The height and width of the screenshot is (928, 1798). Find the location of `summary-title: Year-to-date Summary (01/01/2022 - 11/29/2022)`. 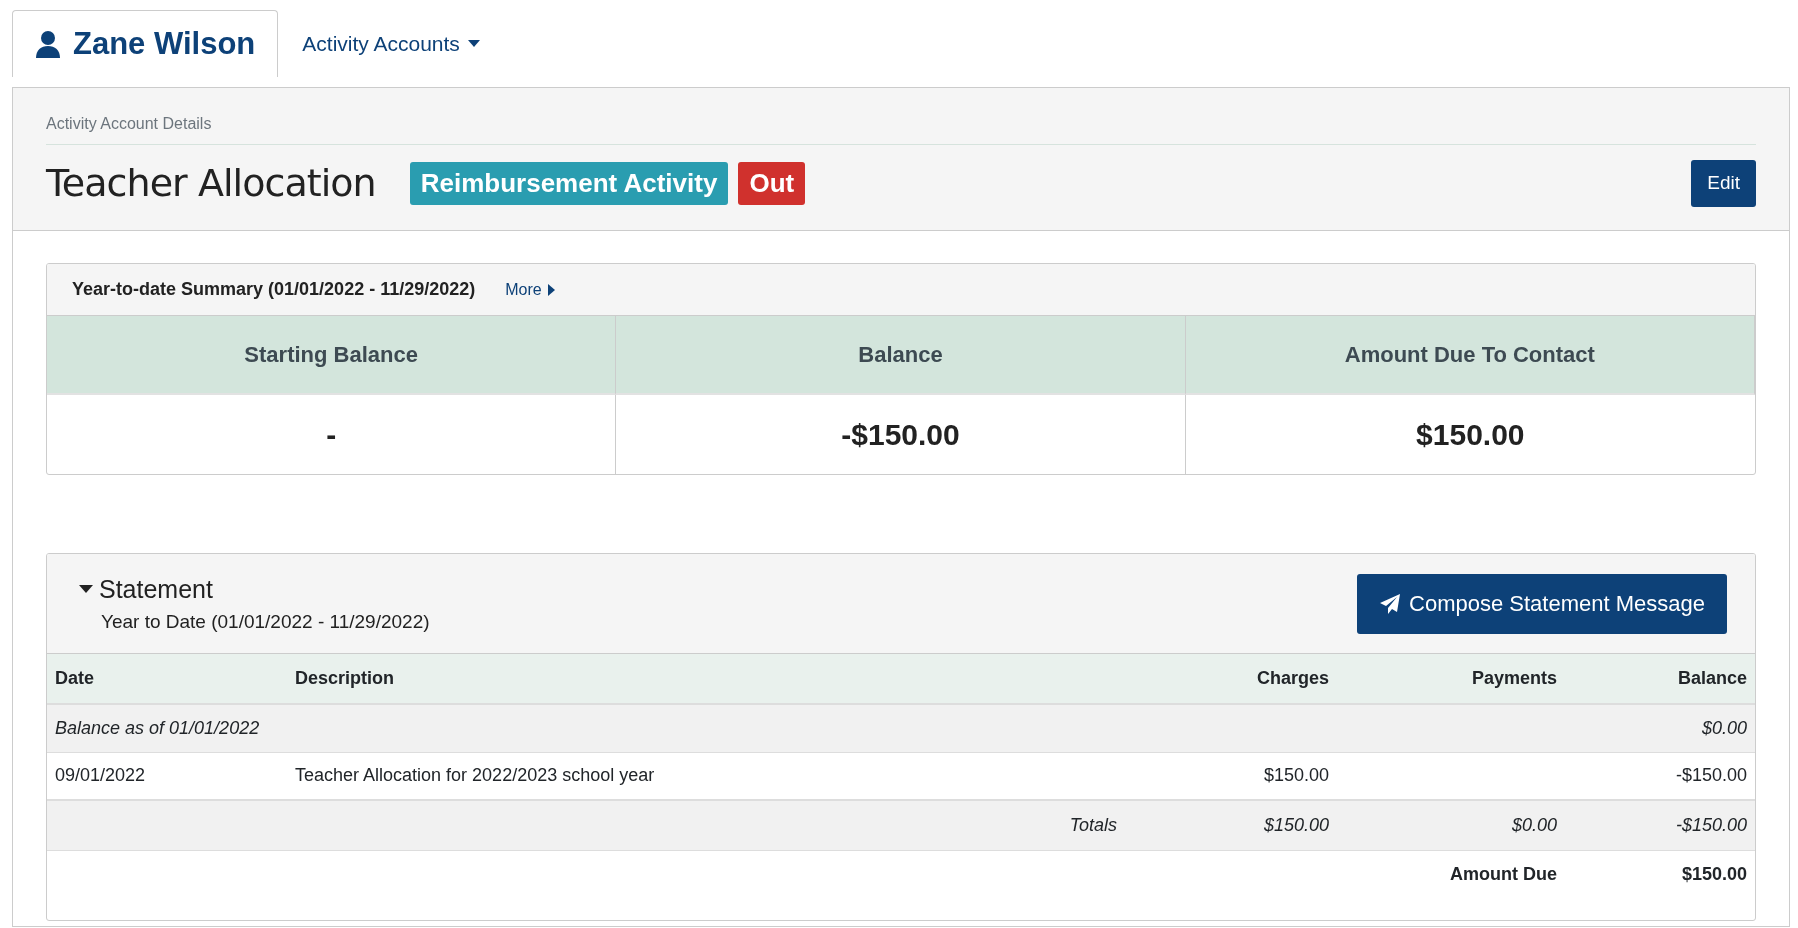

summary-title: Year-to-date Summary (01/01/2022 - 11/29/2022) is located at coordinates (274, 289).